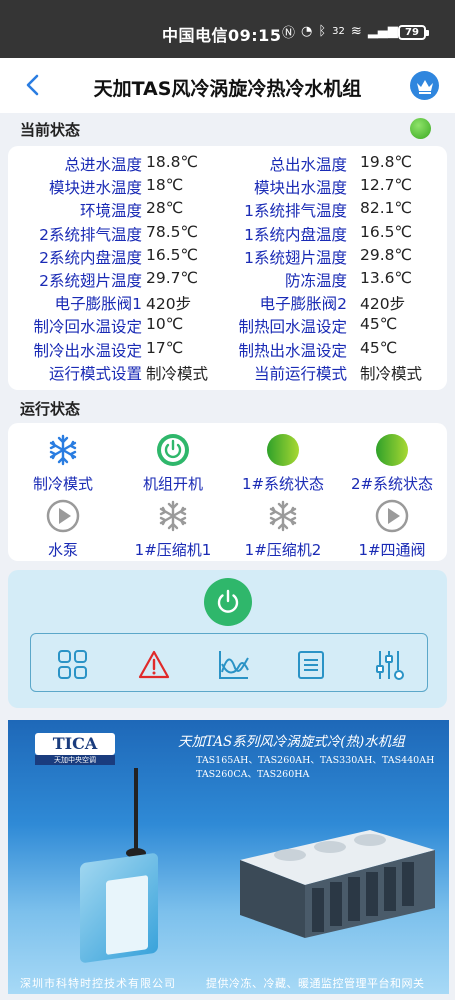 The image size is (455, 1000). Describe the element at coordinates (322, 31) in the screenshot. I see `bluetooth-icon: ᛒ` at that location.